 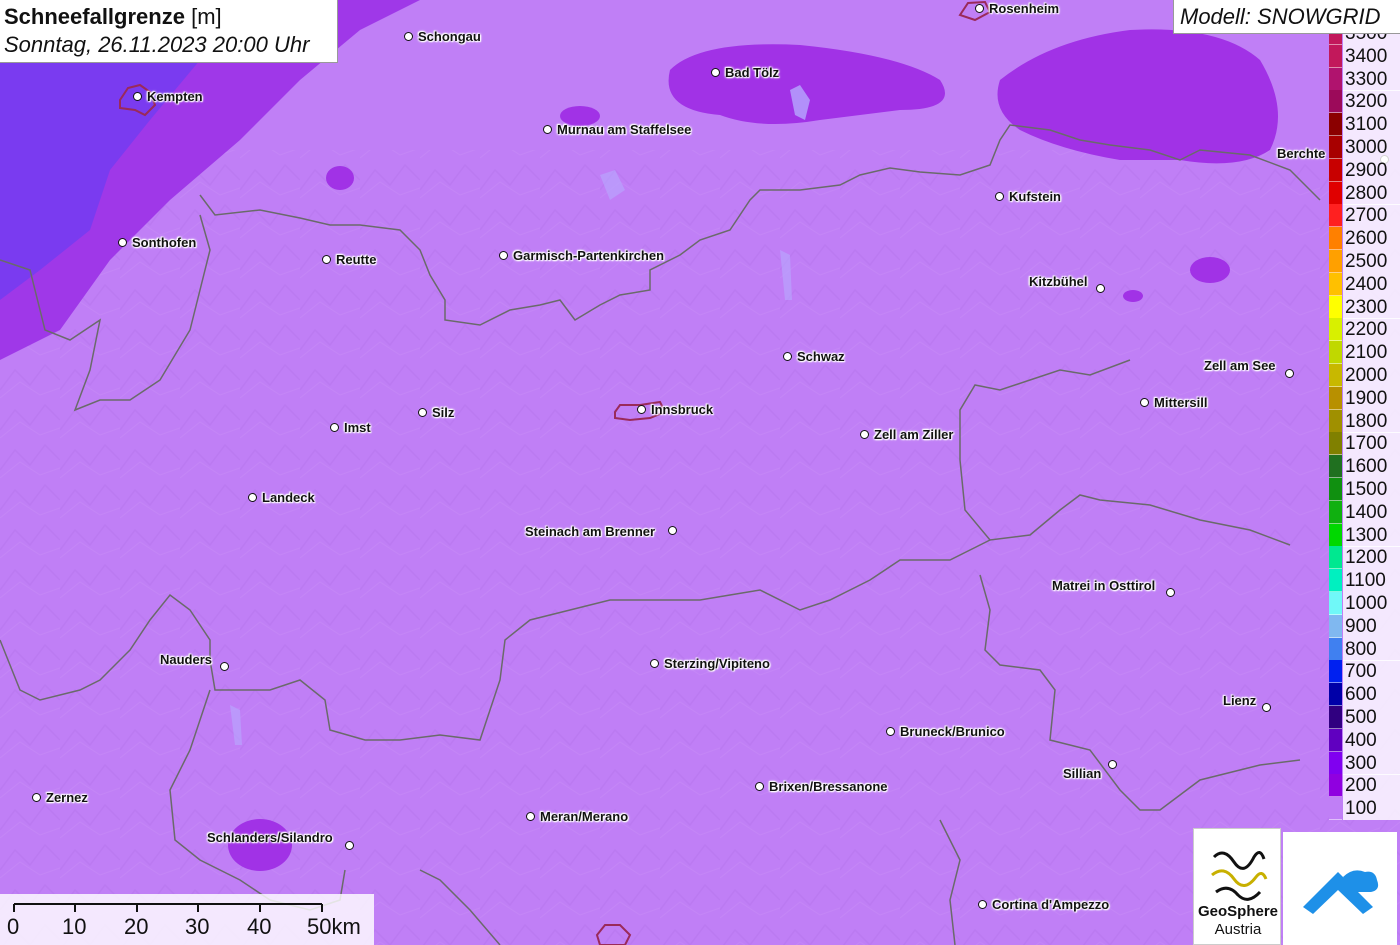 I want to click on geosphere-logo: GeoSphere Austria, so click(x=1237, y=886).